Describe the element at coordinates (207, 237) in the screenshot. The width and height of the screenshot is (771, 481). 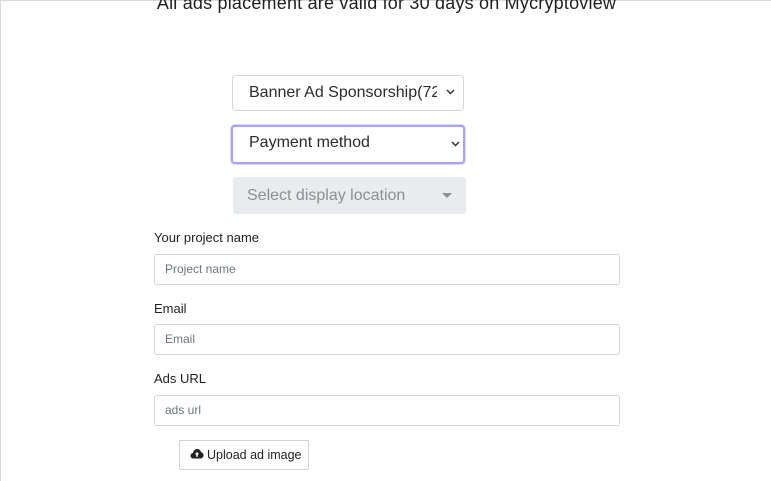
I see `project-name-label: Your project name` at that location.